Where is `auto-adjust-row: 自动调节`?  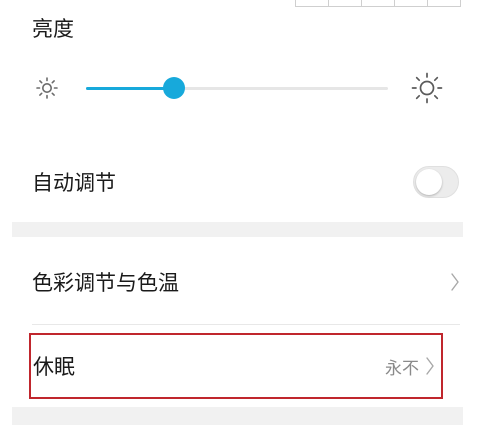 auto-adjust-row: 自动调节 is located at coordinates (246, 182).